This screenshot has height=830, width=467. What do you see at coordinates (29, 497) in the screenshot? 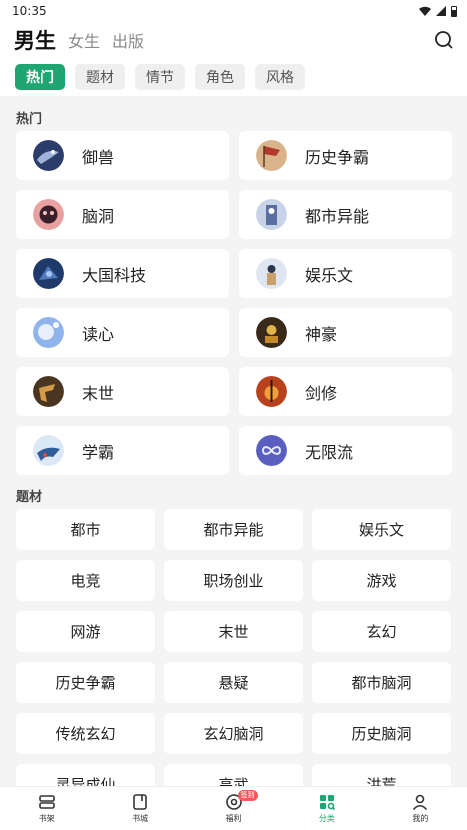
I see `topic-section-title: 题材` at bounding box center [29, 497].